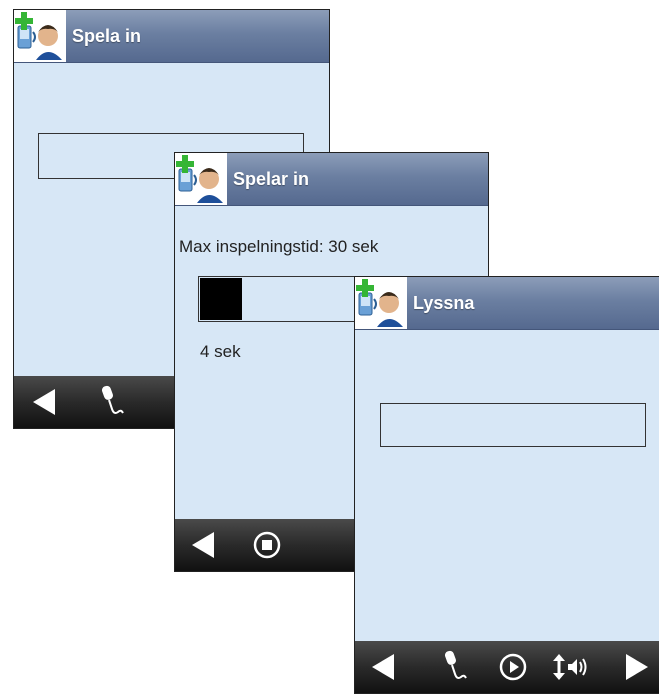  I want to click on volume-button, so click(571, 667).